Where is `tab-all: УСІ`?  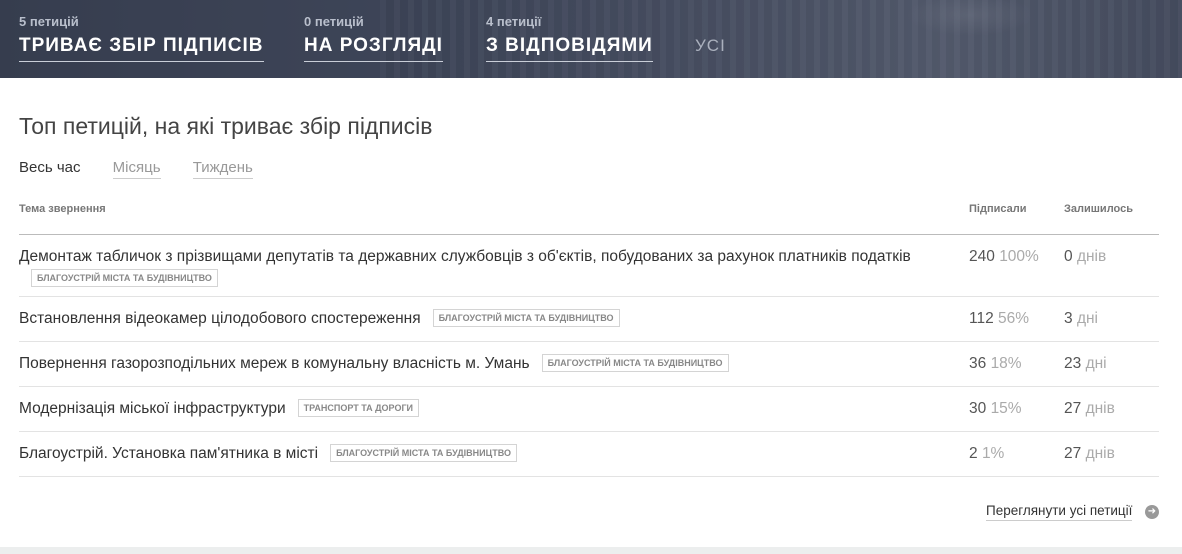
tab-all: УСІ is located at coordinates (710, 37).